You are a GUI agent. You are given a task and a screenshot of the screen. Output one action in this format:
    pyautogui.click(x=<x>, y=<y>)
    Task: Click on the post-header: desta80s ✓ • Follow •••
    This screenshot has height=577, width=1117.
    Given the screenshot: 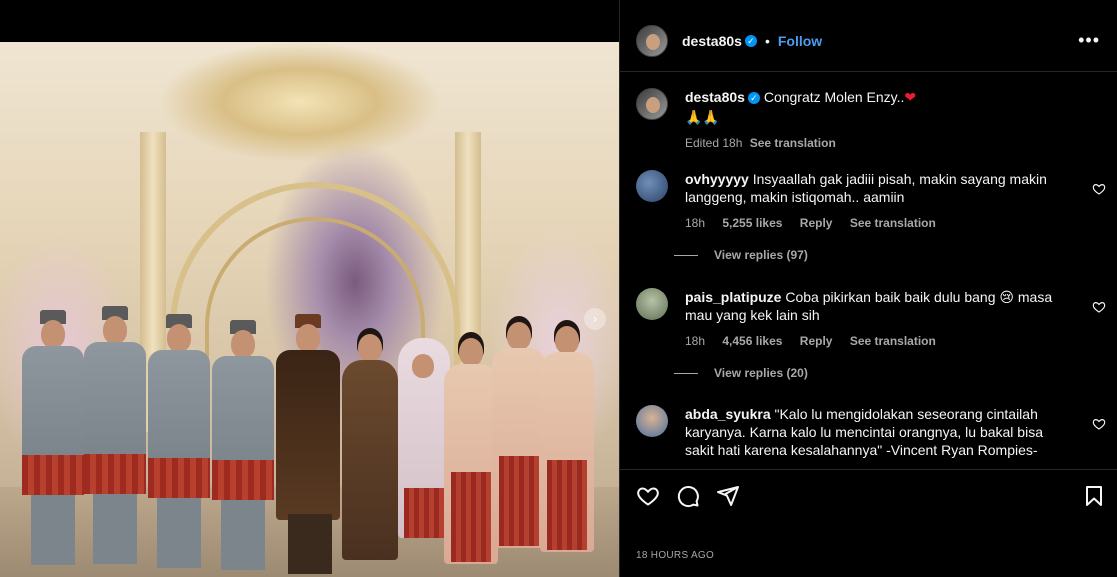 What is the action you would take?
    pyautogui.click(x=868, y=41)
    